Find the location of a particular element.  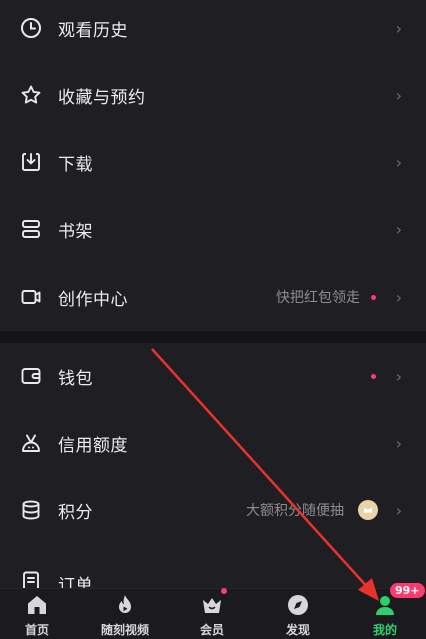

video-camera-icon is located at coordinates (31, 297).